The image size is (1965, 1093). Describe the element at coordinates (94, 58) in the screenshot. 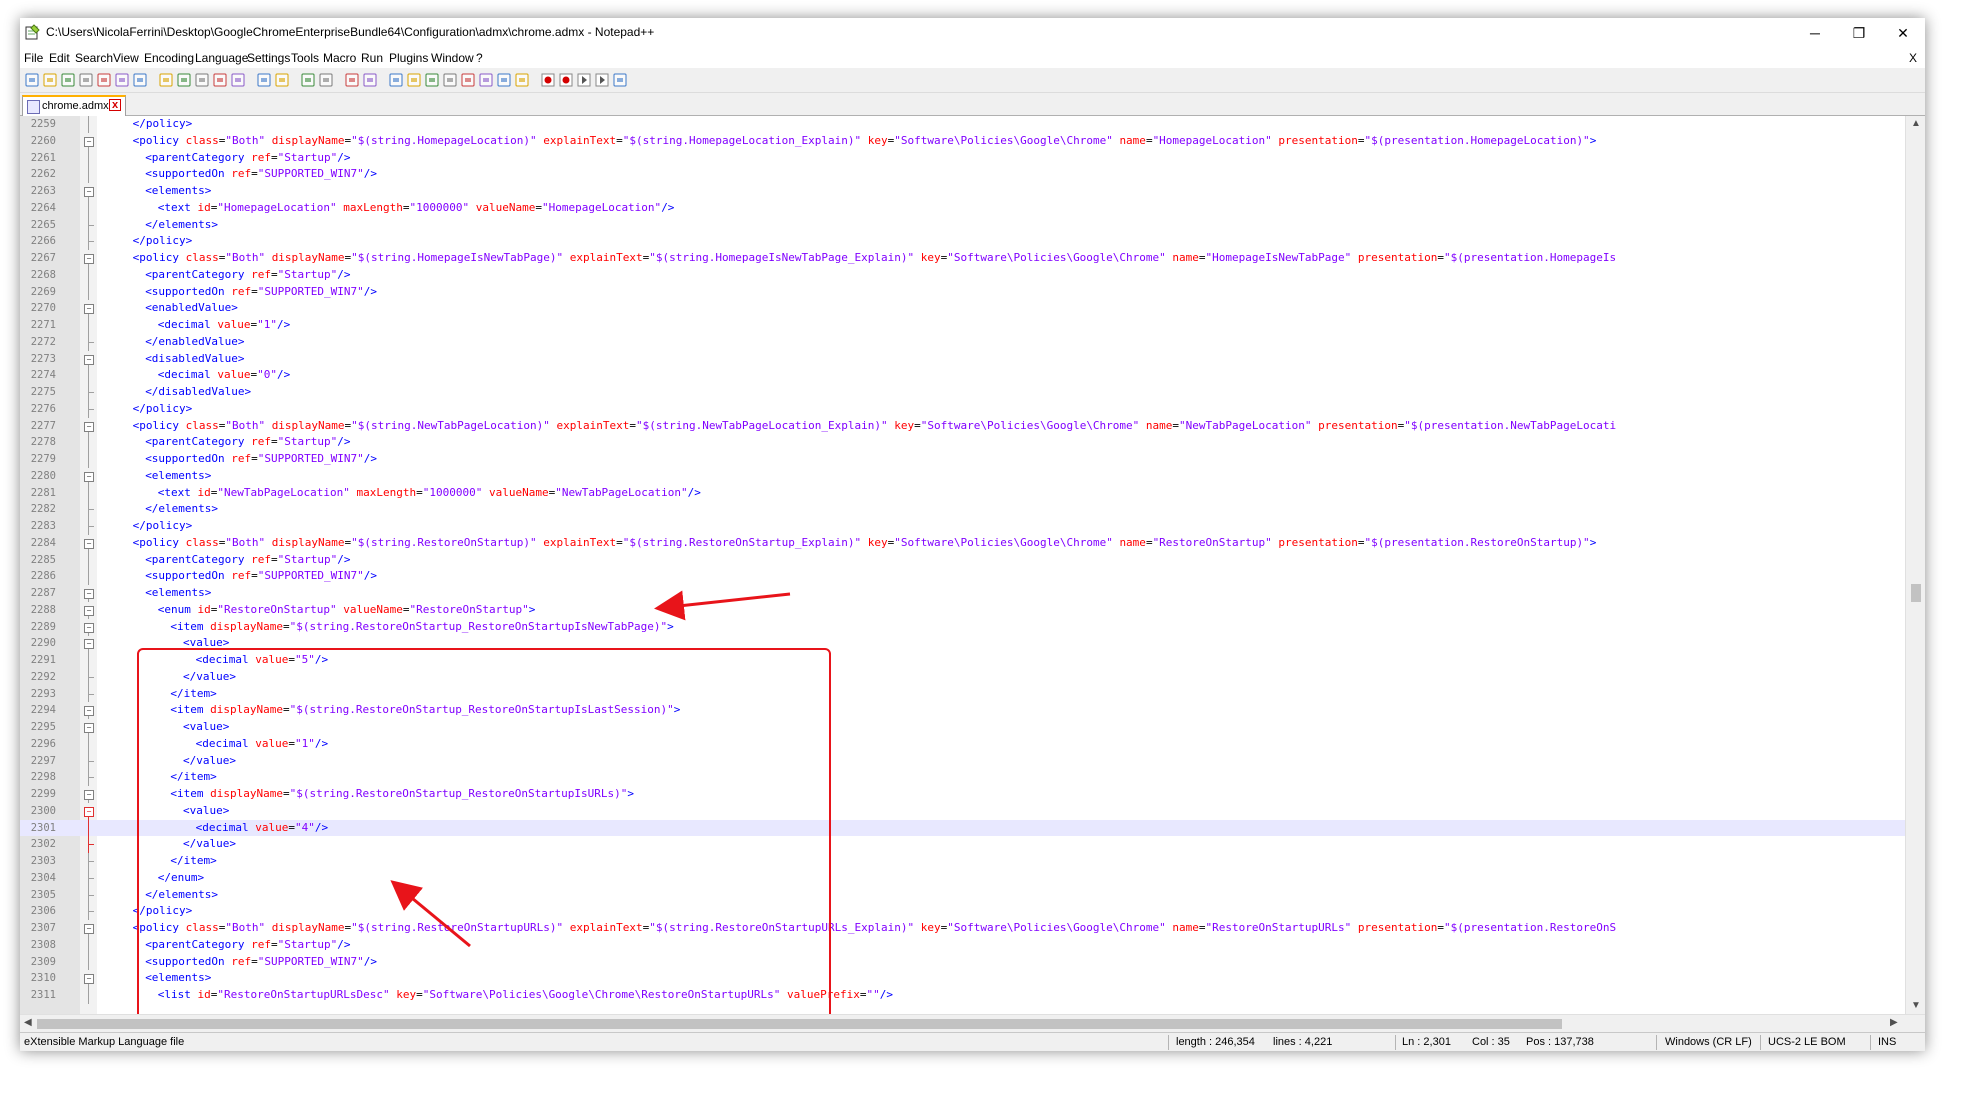

I see `menu-search: Search` at that location.